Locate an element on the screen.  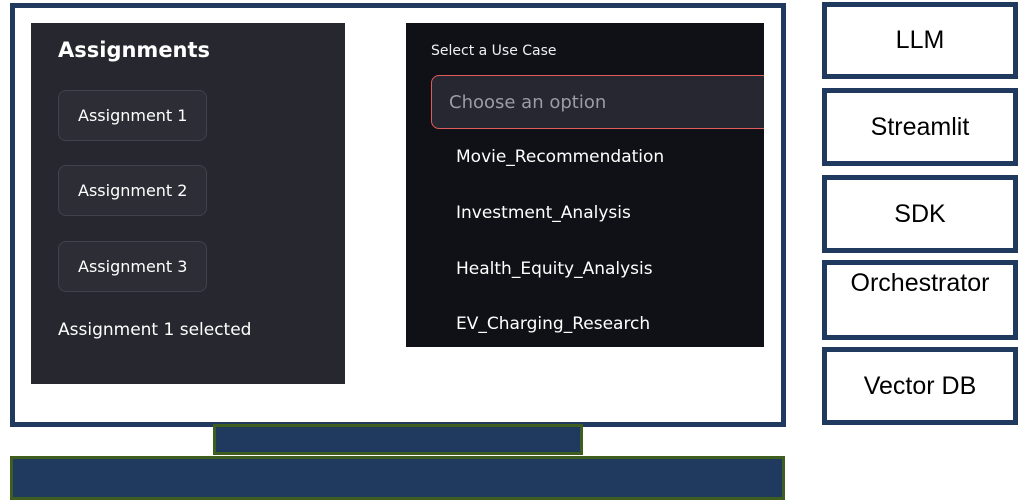
stack-label-streamlit: Streamlit is located at coordinates (920, 127).